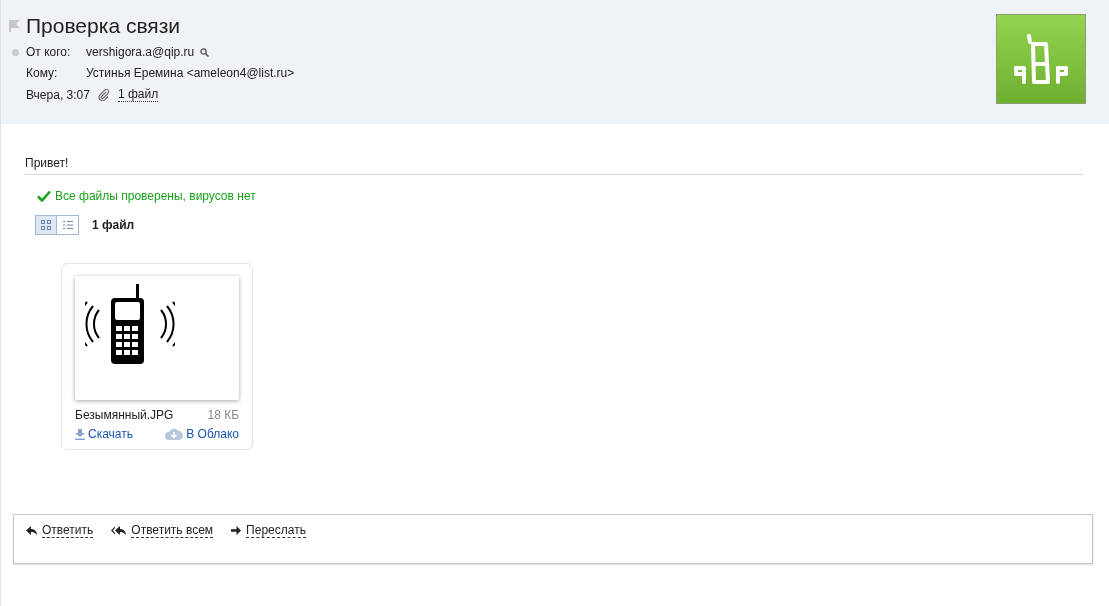 The image size is (1109, 606). I want to click on status-dot, so click(15, 52).